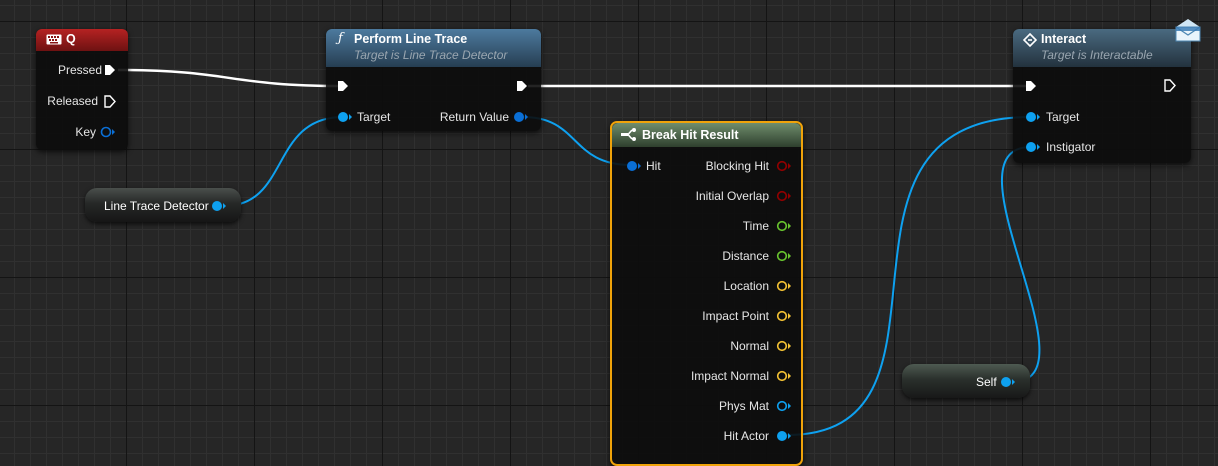 This screenshot has width=1218, height=466. Describe the element at coordinates (71, 39) in the screenshot. I see `node-title: Q` at that location.